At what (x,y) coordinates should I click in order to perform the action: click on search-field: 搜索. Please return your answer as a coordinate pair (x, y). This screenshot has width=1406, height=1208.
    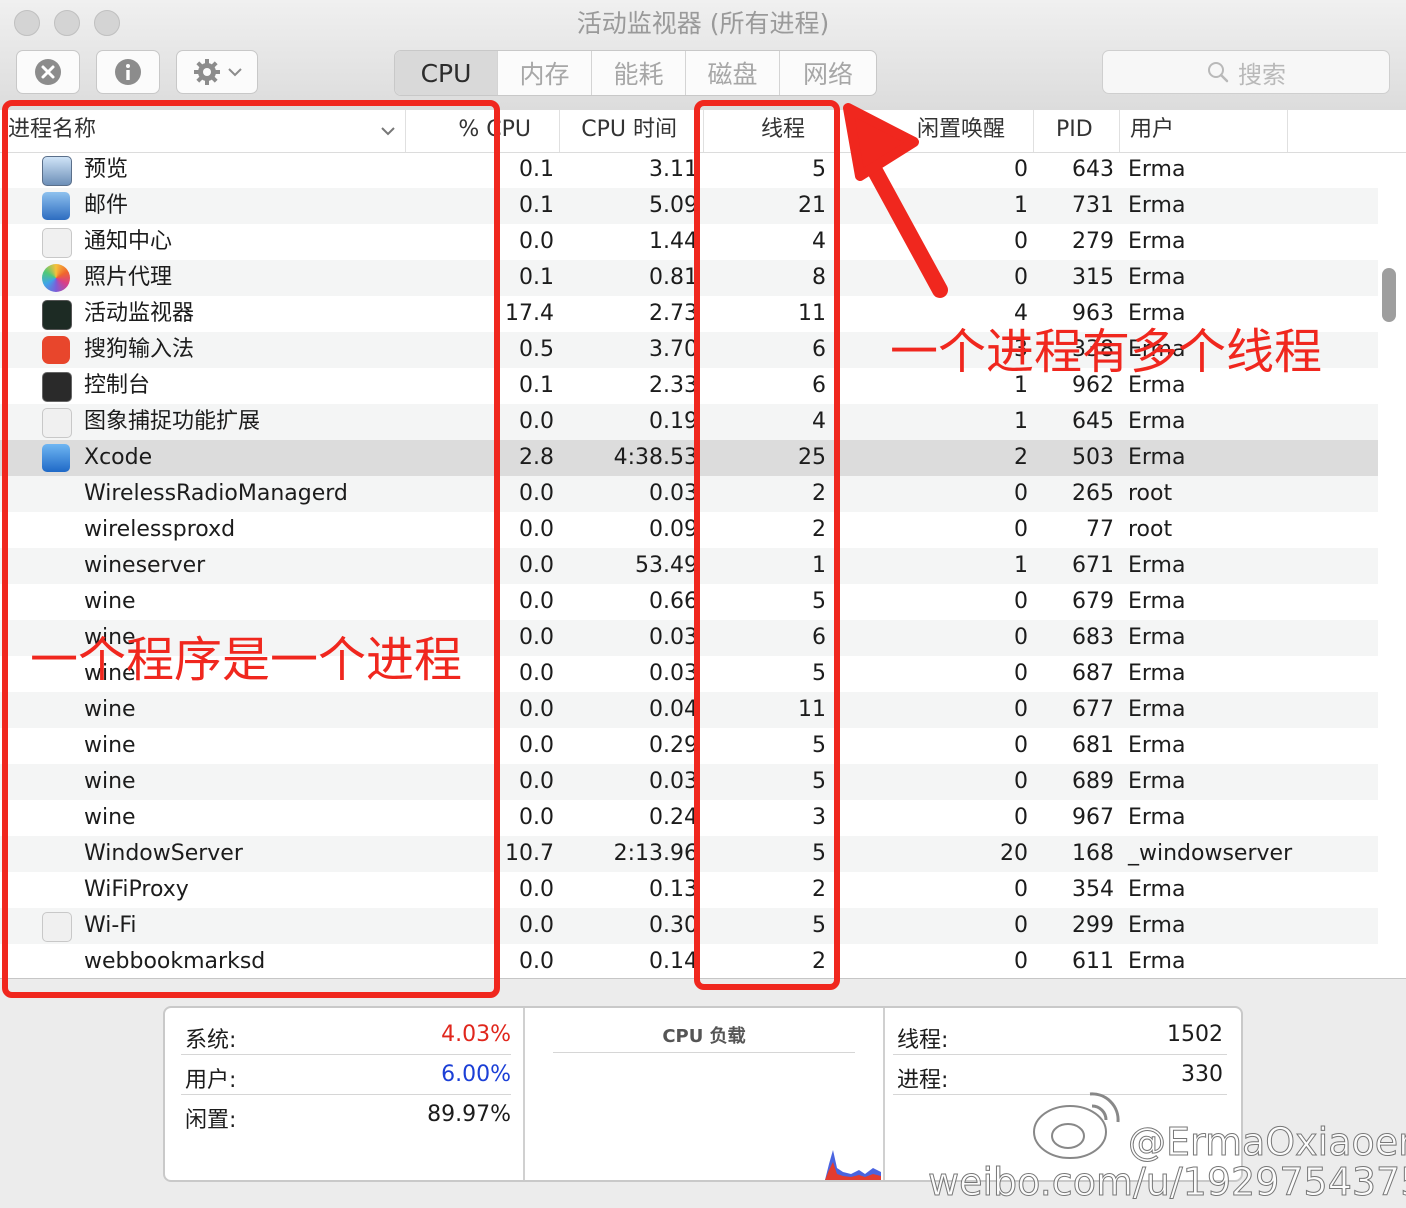
    Looking at the image, I should click on (1246, 72).